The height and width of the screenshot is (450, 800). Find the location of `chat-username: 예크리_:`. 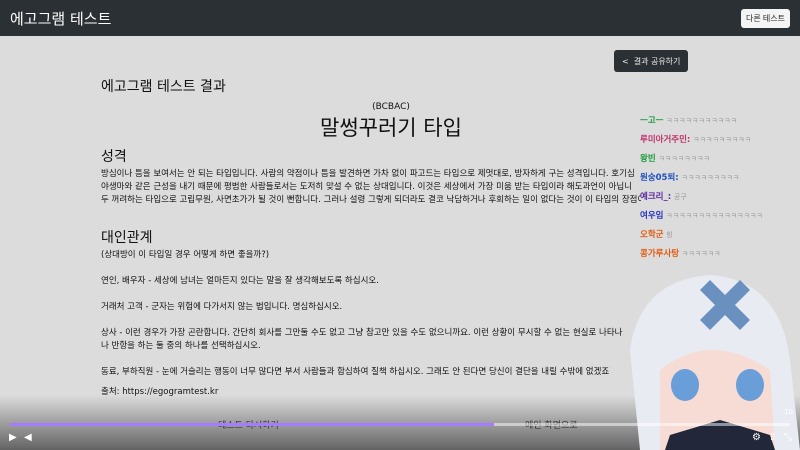

chat-username: 예크리_: is located at coordinates (655, 197).